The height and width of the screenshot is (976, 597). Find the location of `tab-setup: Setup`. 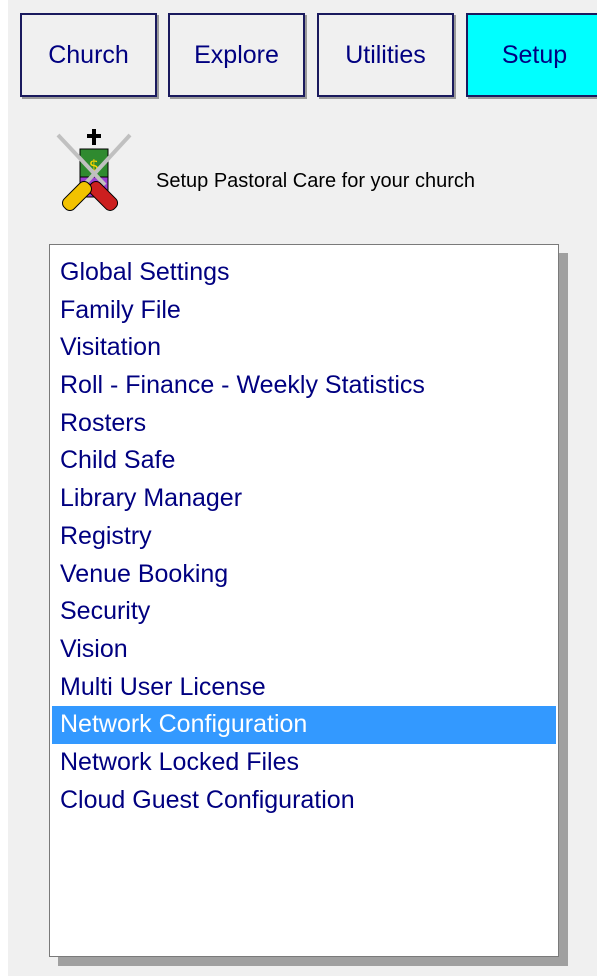

tab-setup: Setup is located at coordinates (531, 55).